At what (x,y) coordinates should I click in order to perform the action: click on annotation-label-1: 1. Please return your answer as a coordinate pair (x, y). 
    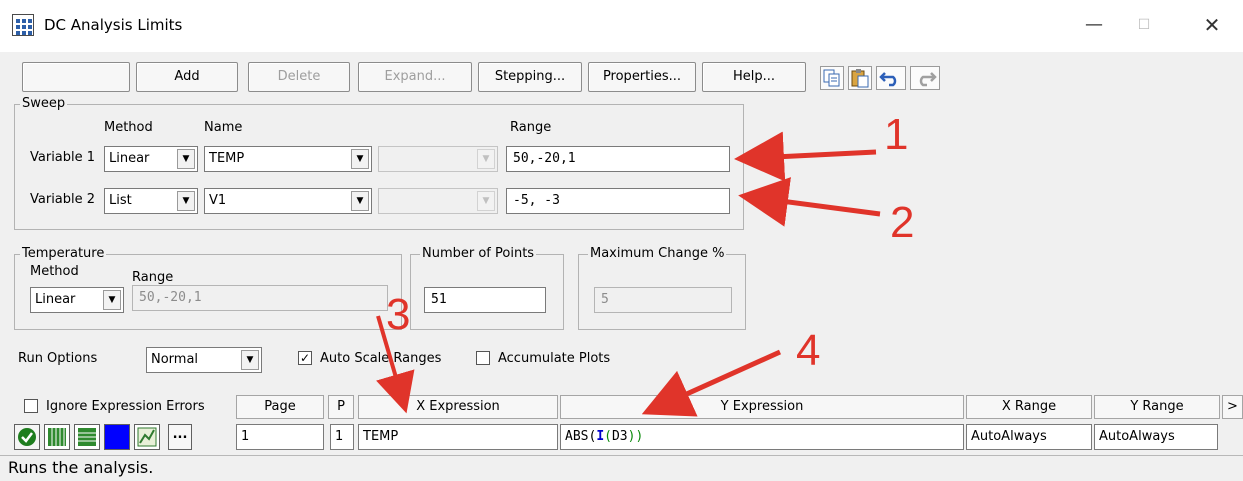
    Looking at the image, I should click on (896, 134).